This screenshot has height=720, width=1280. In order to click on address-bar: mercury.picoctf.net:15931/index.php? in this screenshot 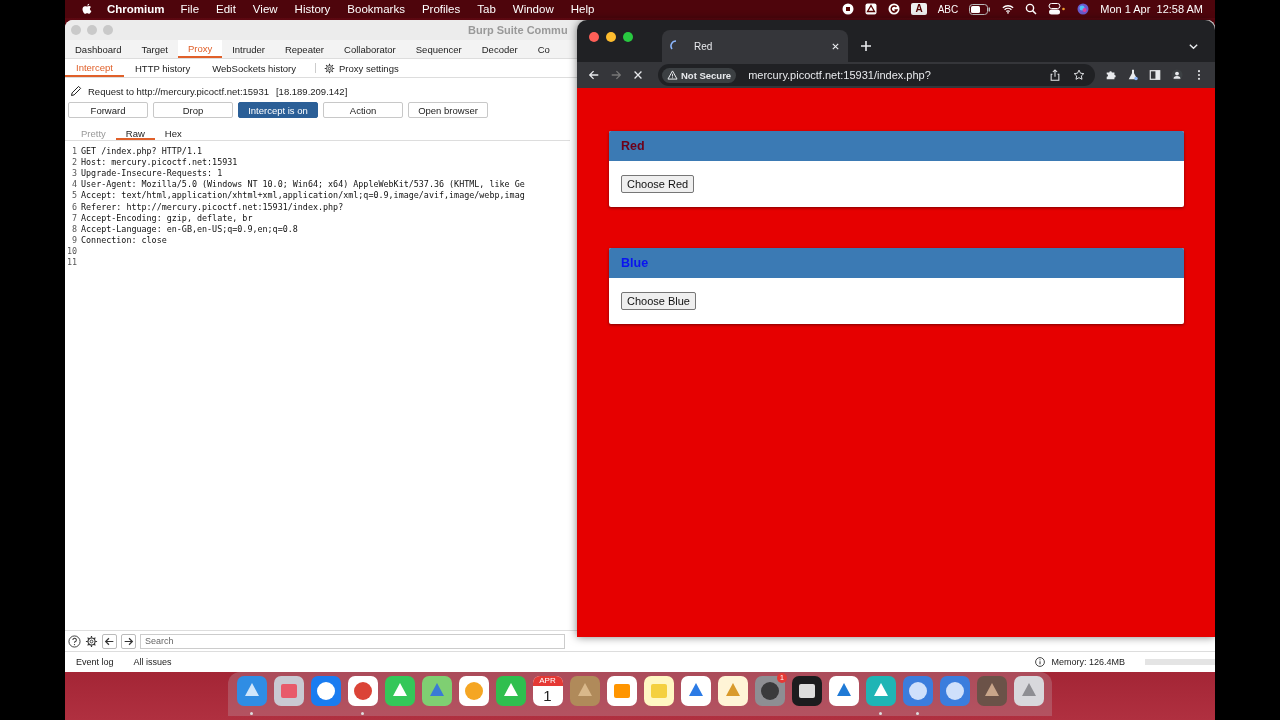, I will do `click(839, 75)`.